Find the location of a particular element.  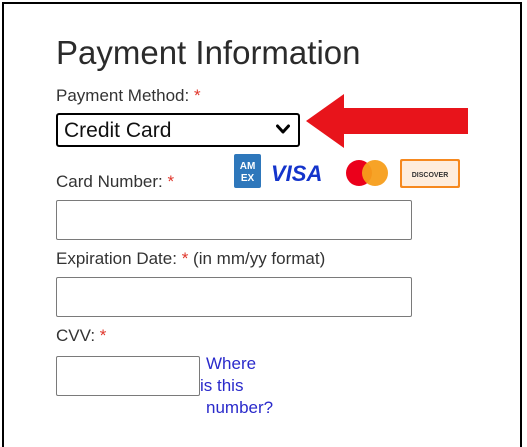

visa-icon: VISA is located at coordinates (296, 173).